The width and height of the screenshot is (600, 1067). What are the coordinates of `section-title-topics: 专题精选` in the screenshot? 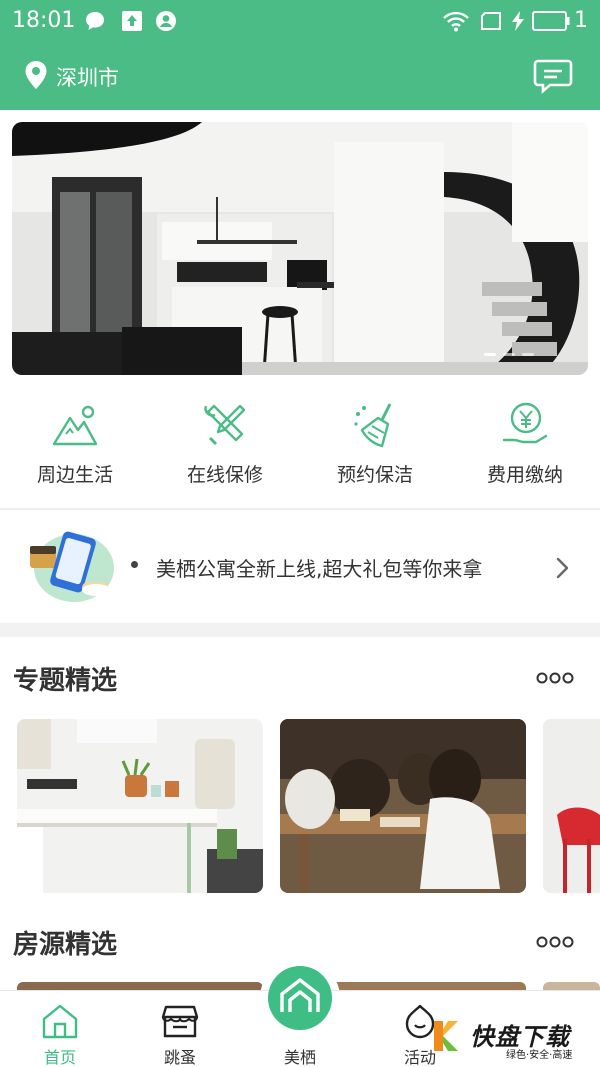 It's located at (65, 681).